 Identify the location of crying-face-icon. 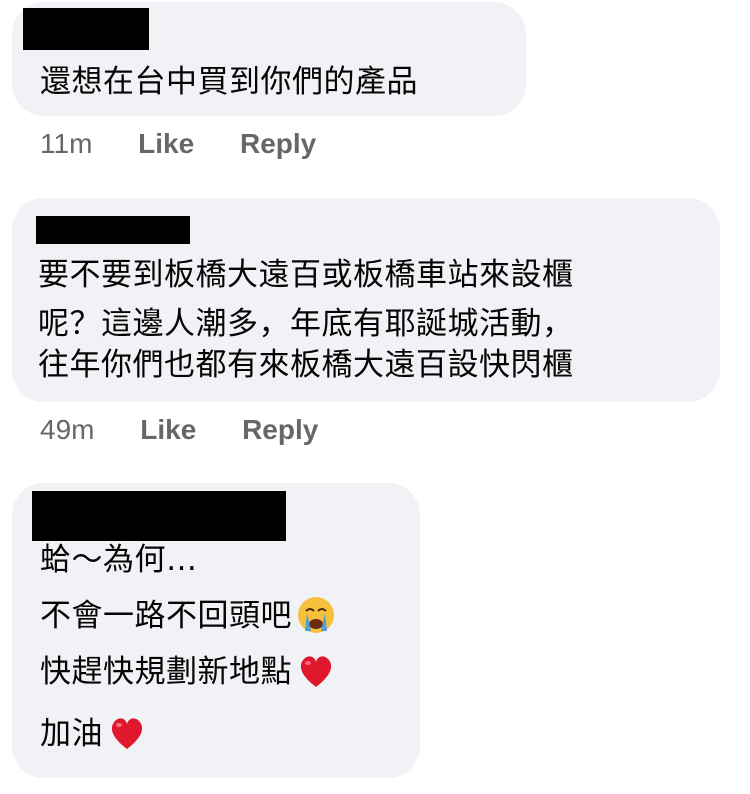
(316, 615).